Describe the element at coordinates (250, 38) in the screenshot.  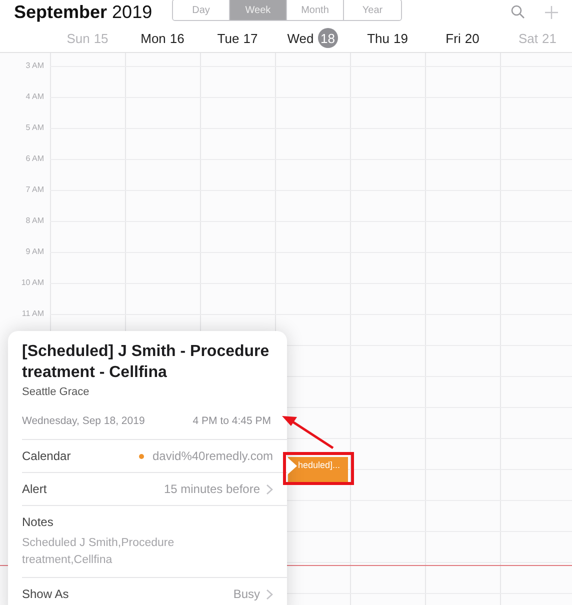
I see `day-date: 17` at that location.